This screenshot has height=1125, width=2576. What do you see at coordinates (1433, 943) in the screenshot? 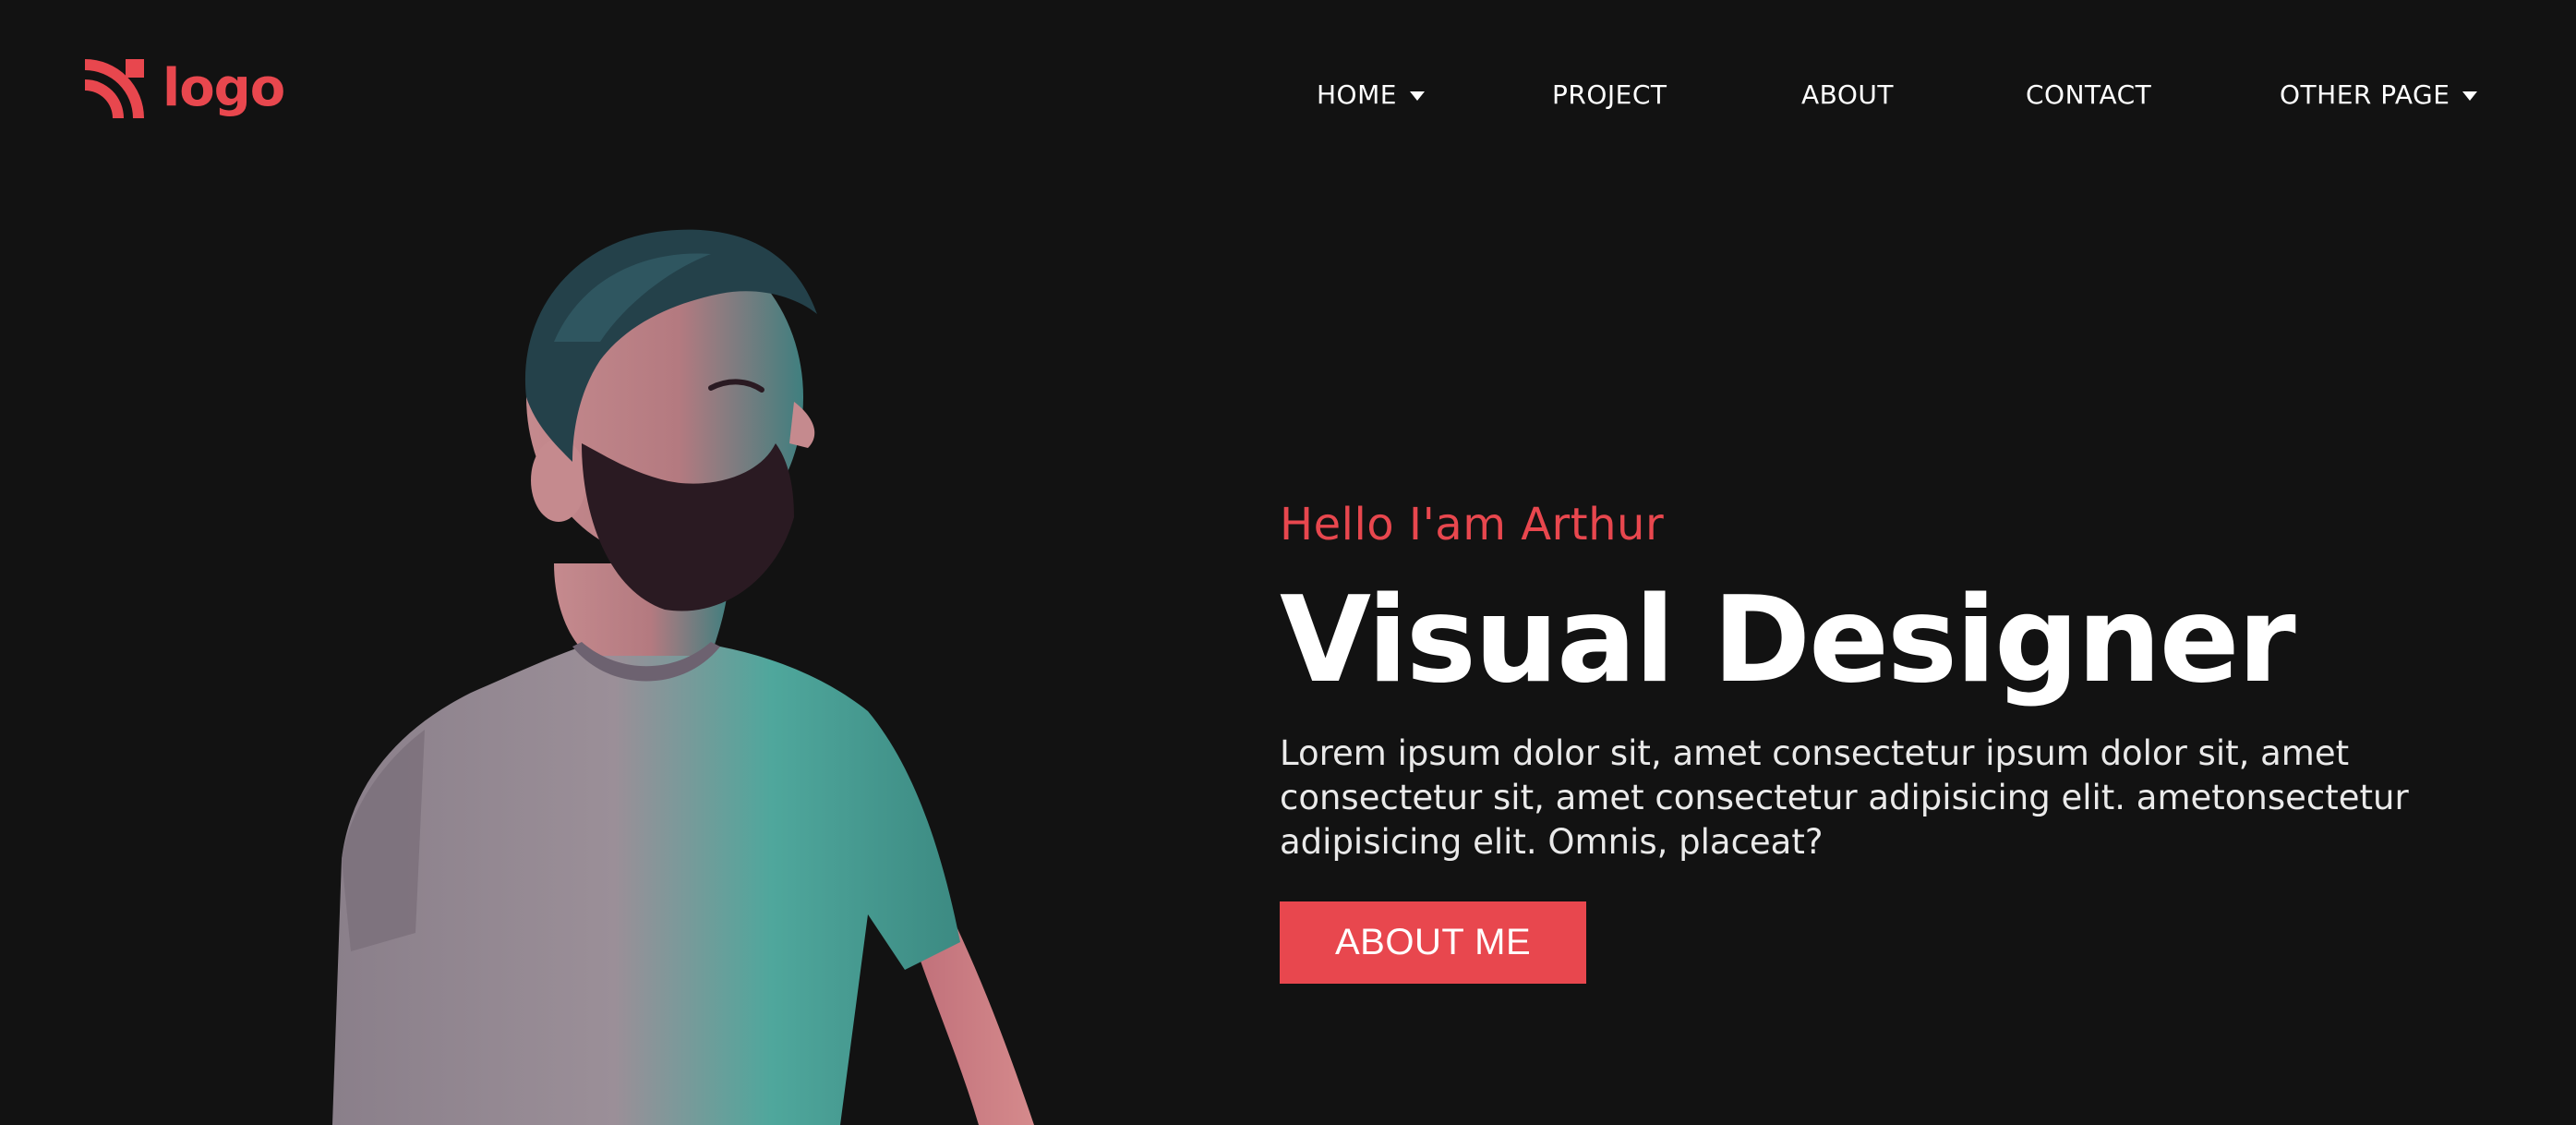
I see `about-me-button: ABOUT ME` at bounding box center [1433, 943].